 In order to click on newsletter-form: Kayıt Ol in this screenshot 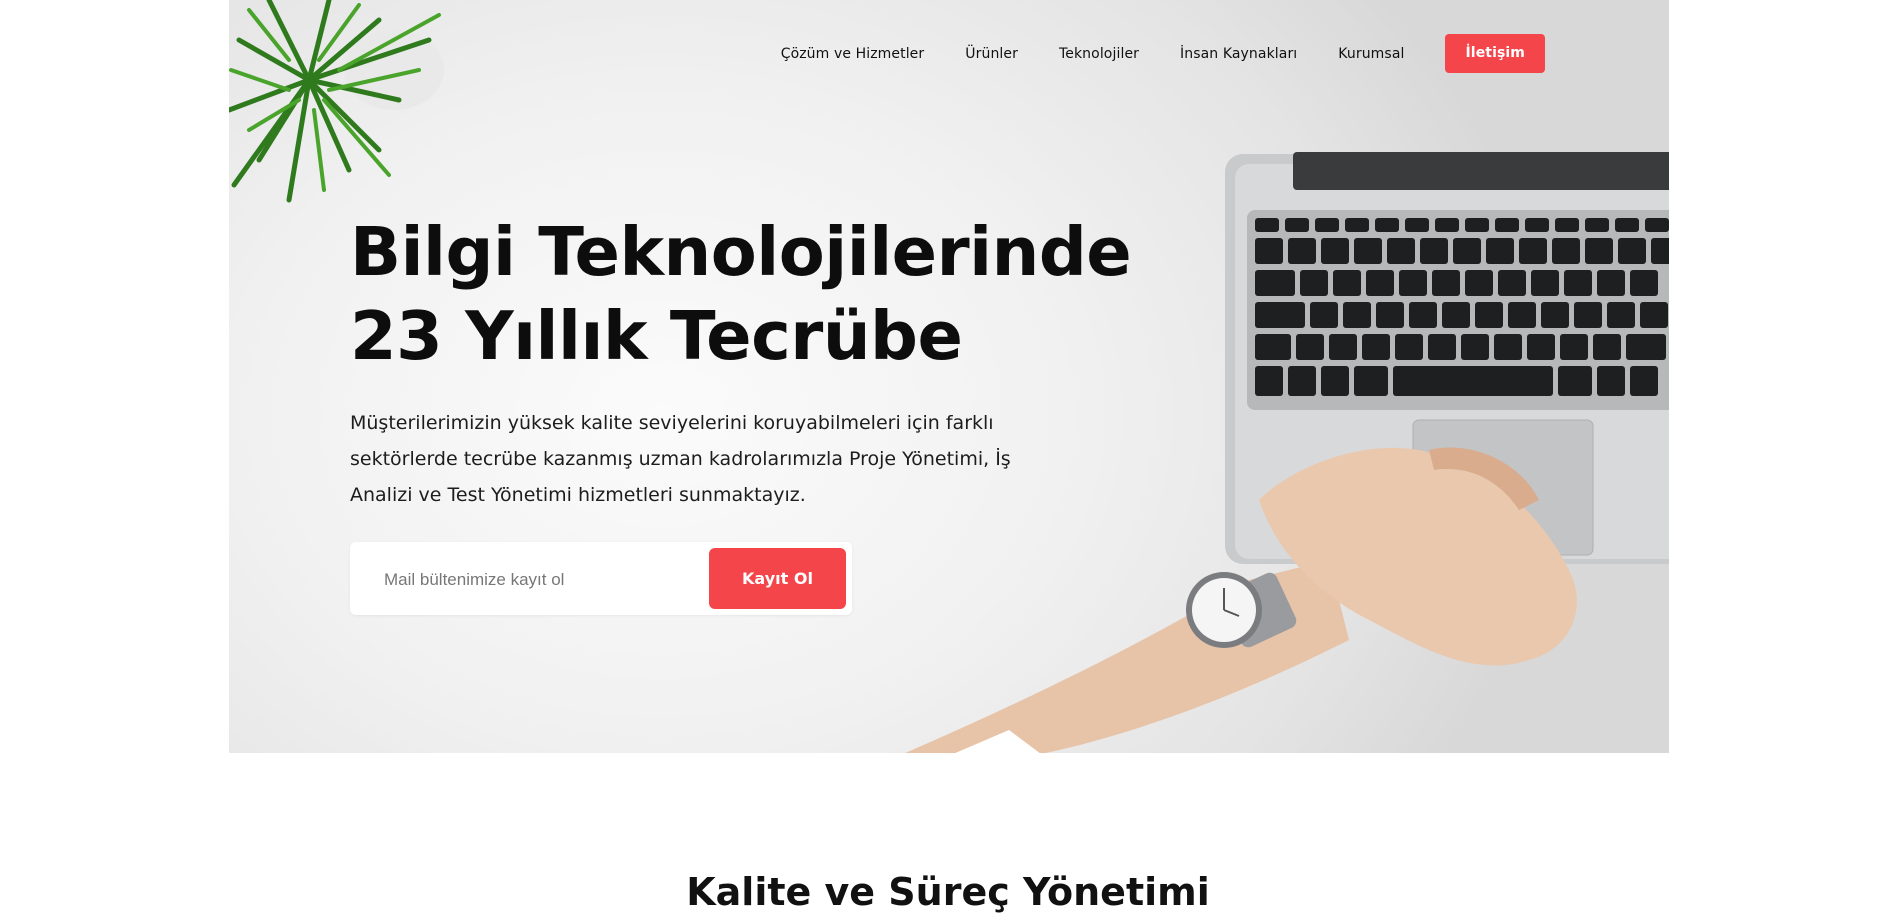, I will do `click(601, 578)`.